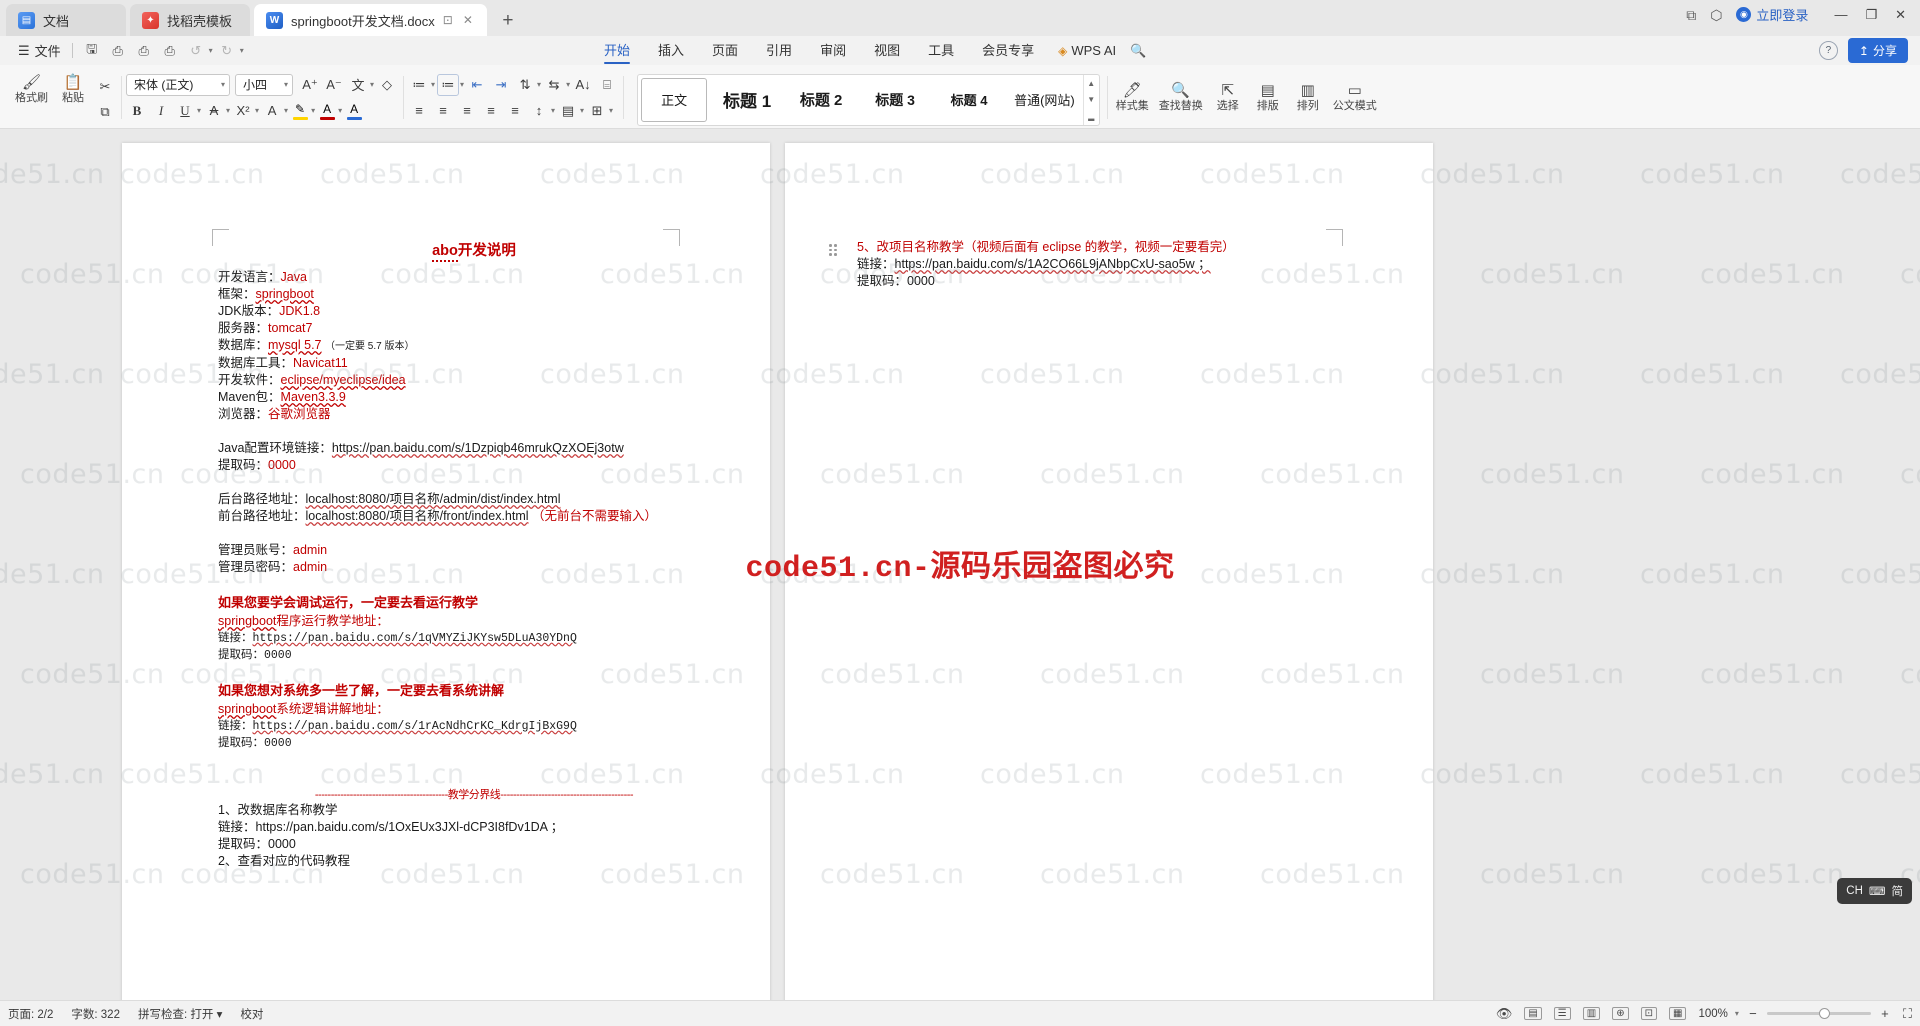 The height and width of the screenshot is (1026, 1920). What do you see at coordinates (161, 111) in the screenshot?
I see `italic-button: I` at bounding box center [161, 111].